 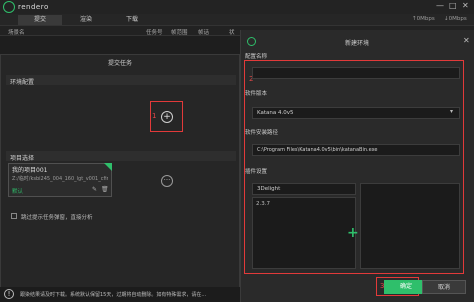 I want to click on skip-dialog-checkbox, so click(x=14, y=216).